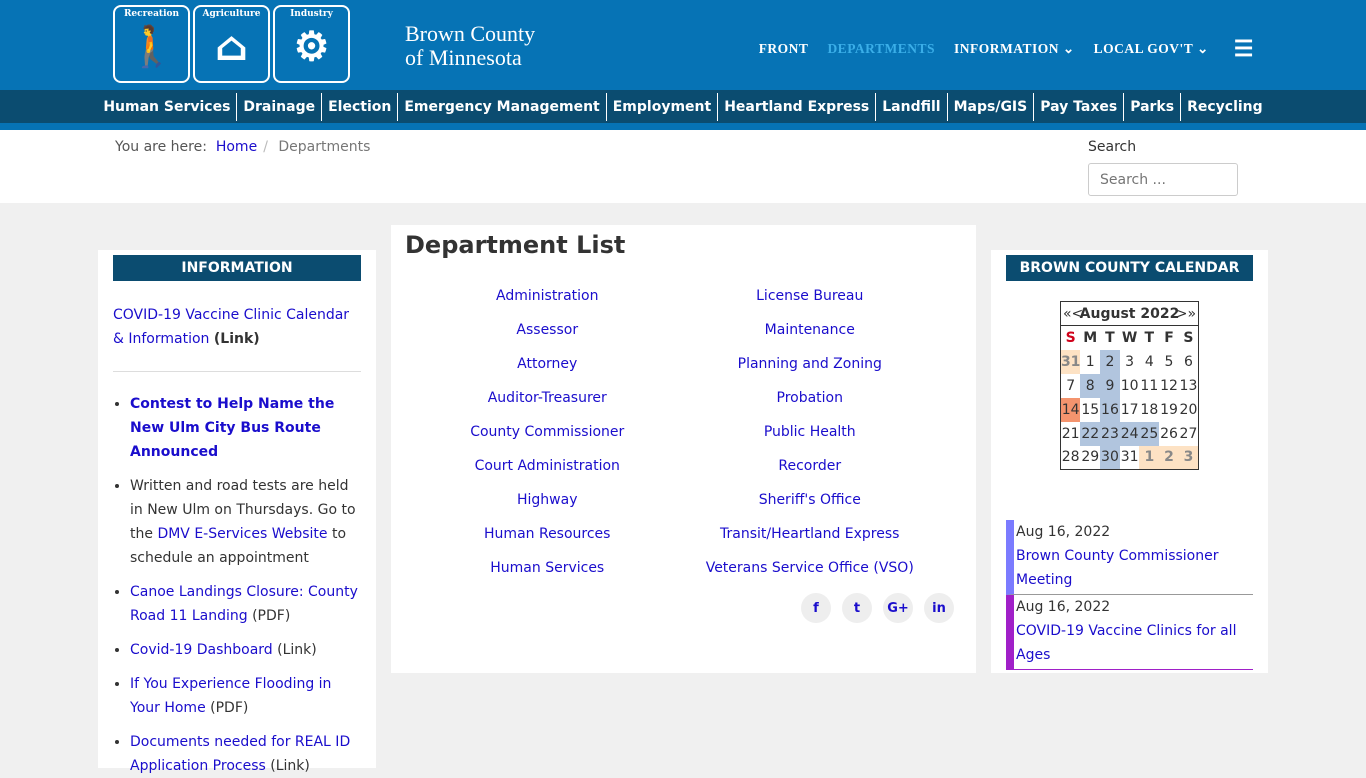  I want to click on google-plus-icon: G+, so click(898, 608).